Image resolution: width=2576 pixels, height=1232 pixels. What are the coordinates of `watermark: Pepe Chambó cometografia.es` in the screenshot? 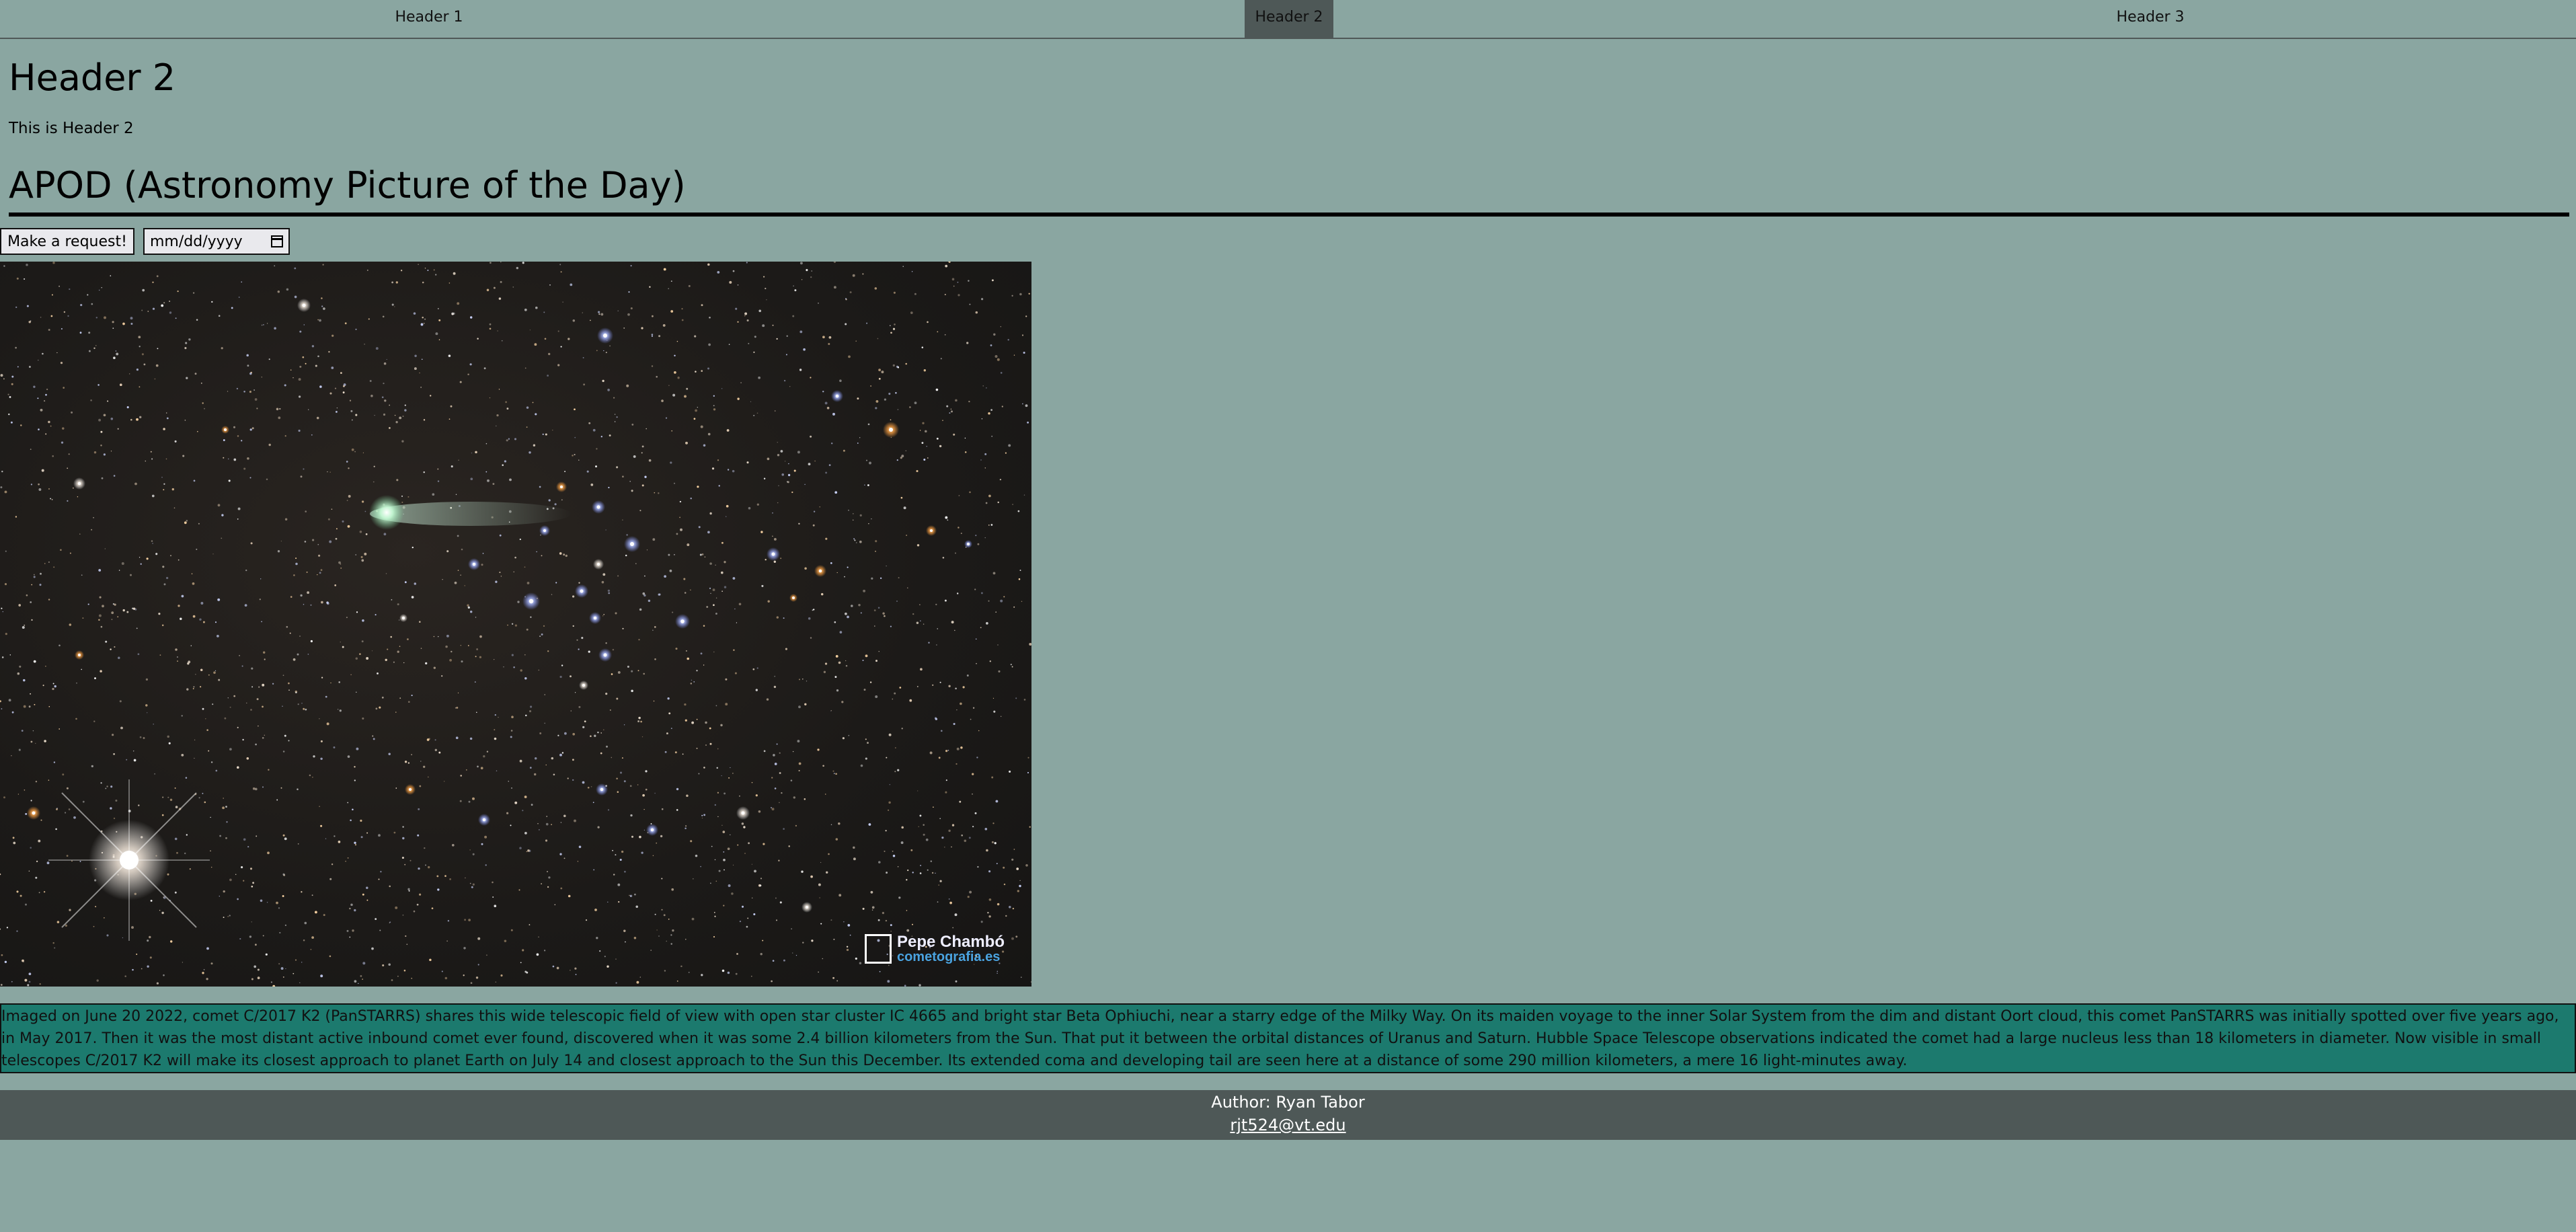 It's located at (935, 949).